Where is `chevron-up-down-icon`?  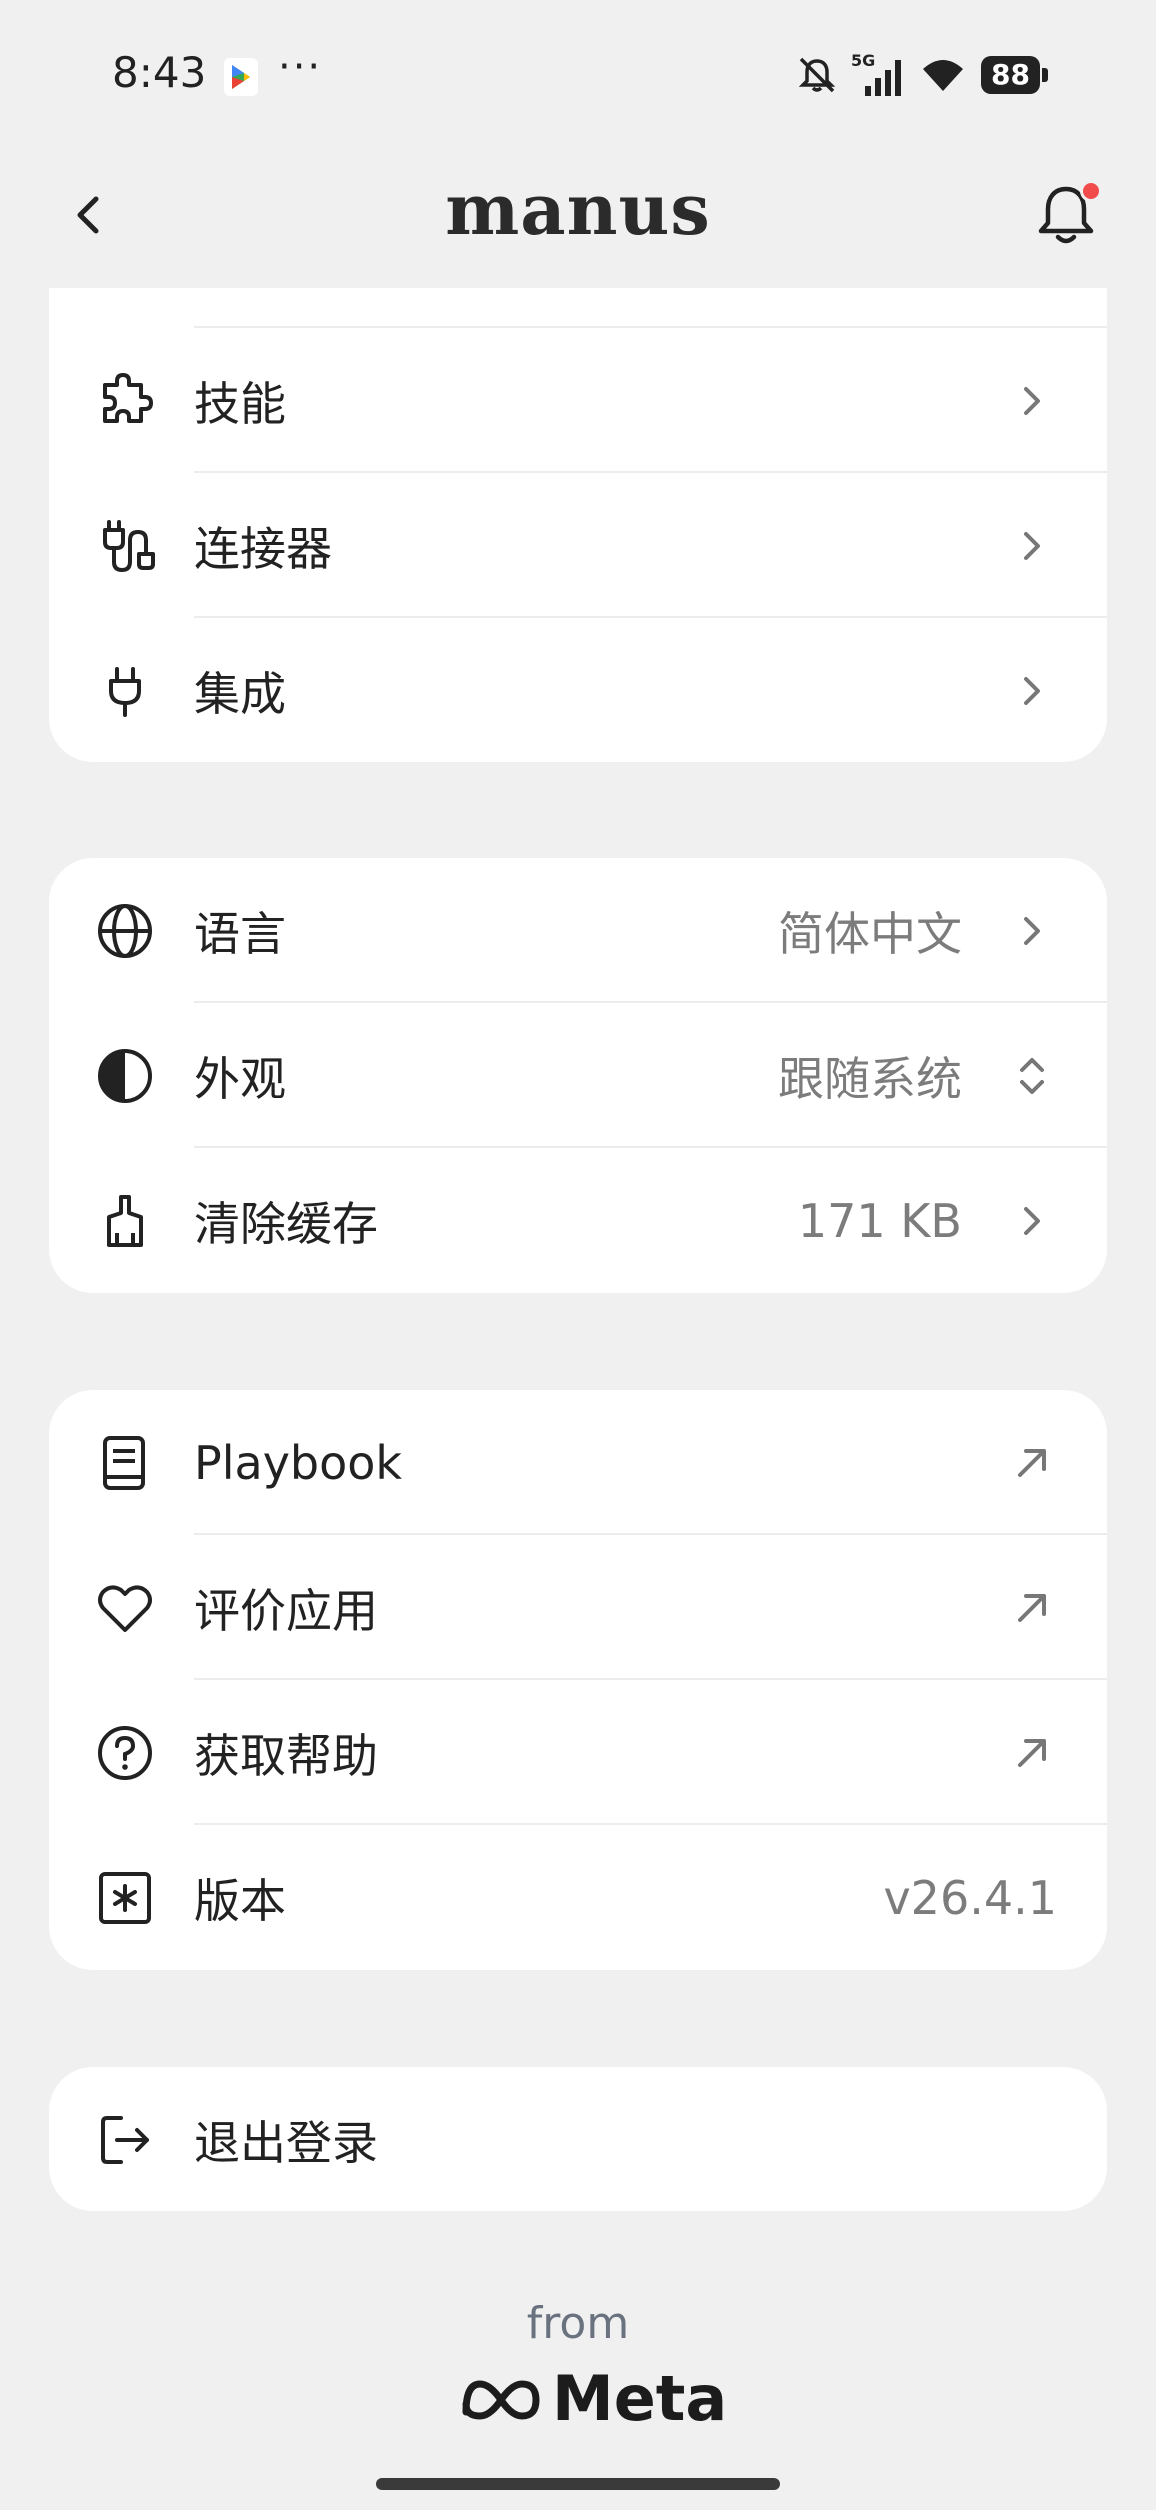
chevron-up-down-icon is located at coordinates (1032, 1075).